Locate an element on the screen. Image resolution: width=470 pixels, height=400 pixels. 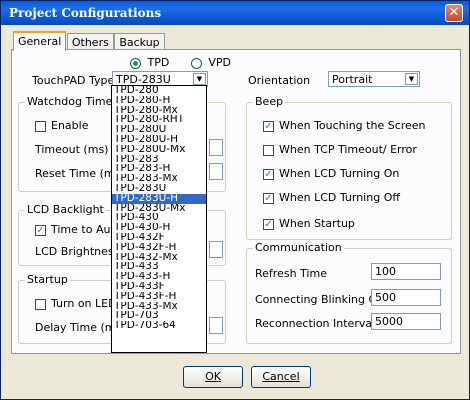
dropdown-option: TPD-703-64 is located at coordinates (159, 326).